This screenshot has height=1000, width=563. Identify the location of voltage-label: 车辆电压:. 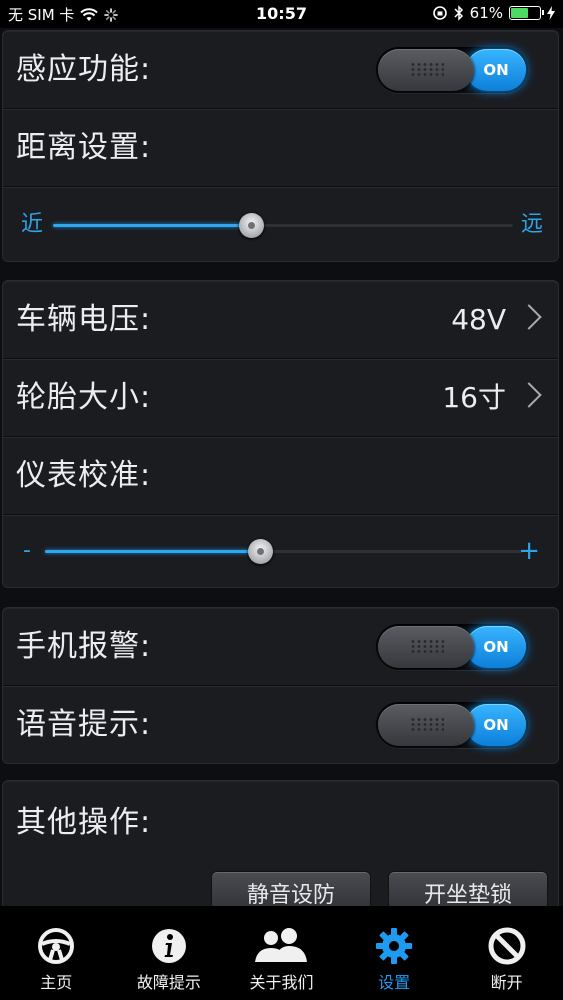
(84, 319).